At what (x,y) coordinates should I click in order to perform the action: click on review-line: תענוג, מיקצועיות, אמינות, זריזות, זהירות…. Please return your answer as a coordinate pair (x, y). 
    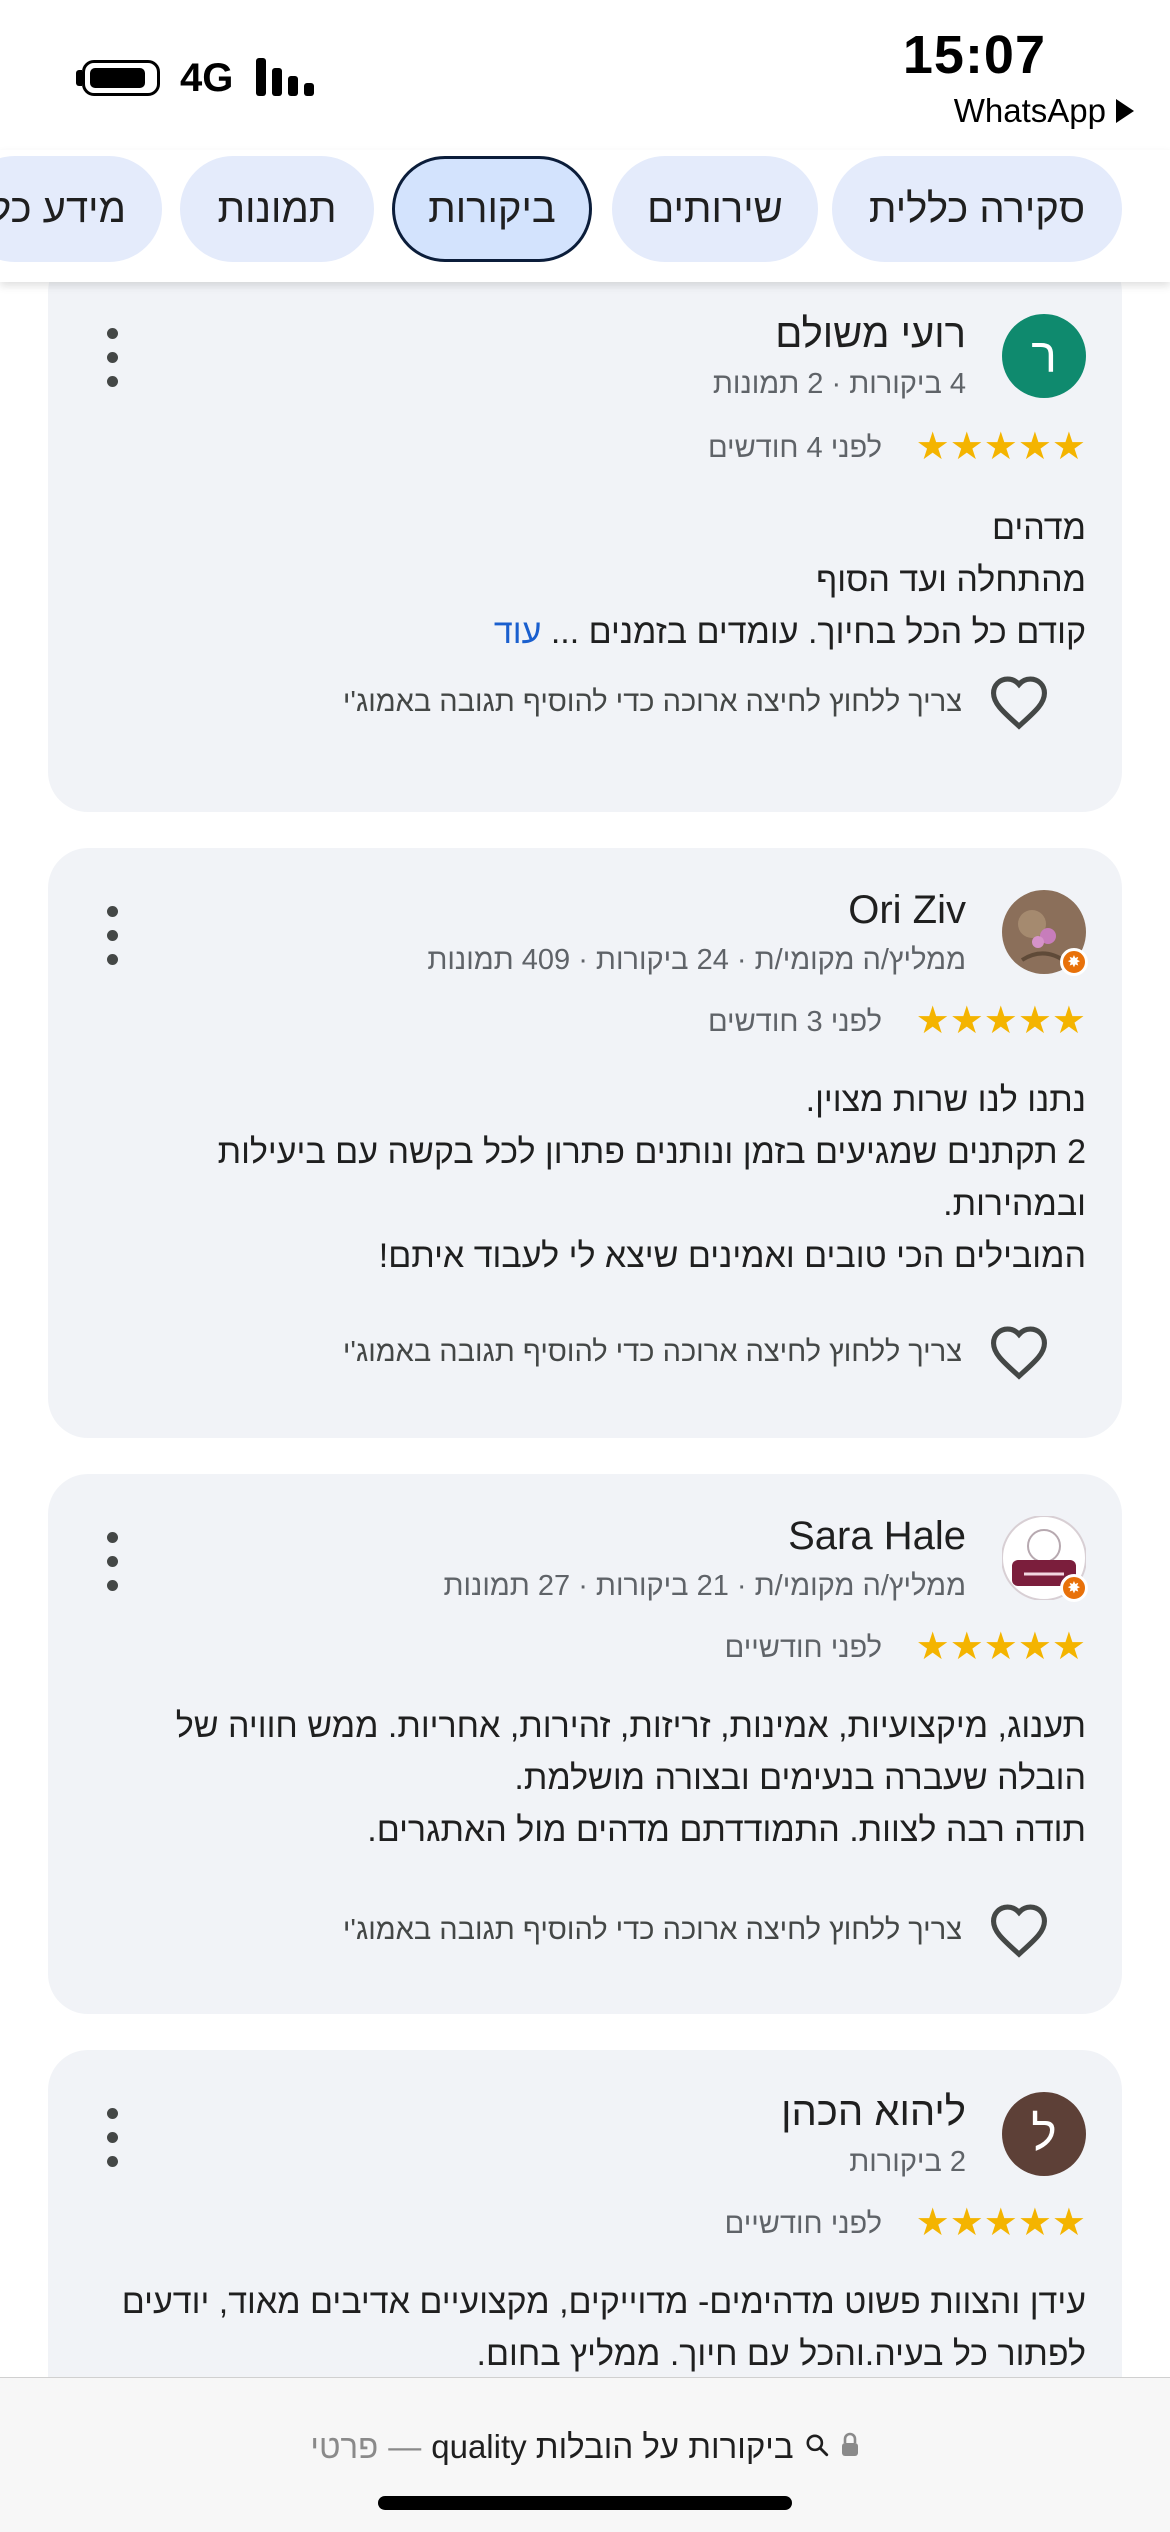
    Looking at the image, I should click on (630, 1726).